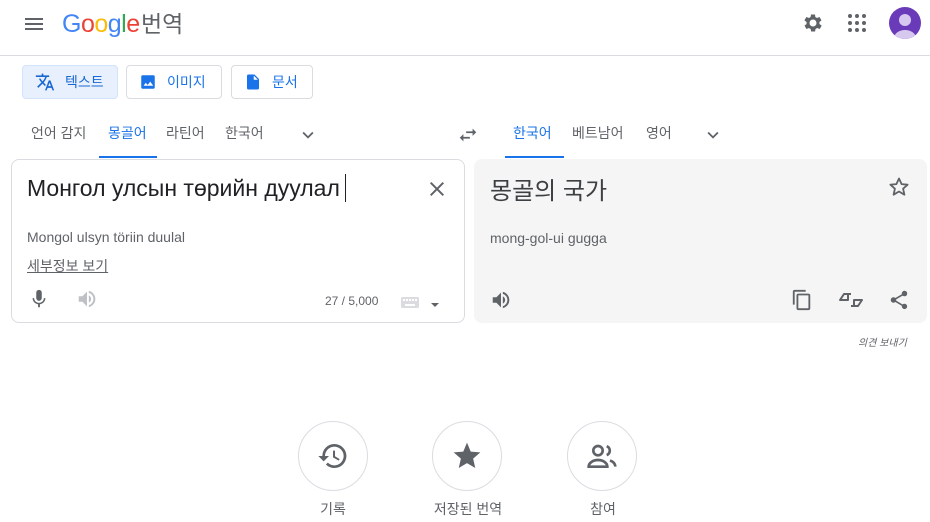 This screenshot has width=930, height=522. What do you see at coordinates (851, 302) in the screenshot?
I see `rate-translation-icon` at bounding box center [851, 302].